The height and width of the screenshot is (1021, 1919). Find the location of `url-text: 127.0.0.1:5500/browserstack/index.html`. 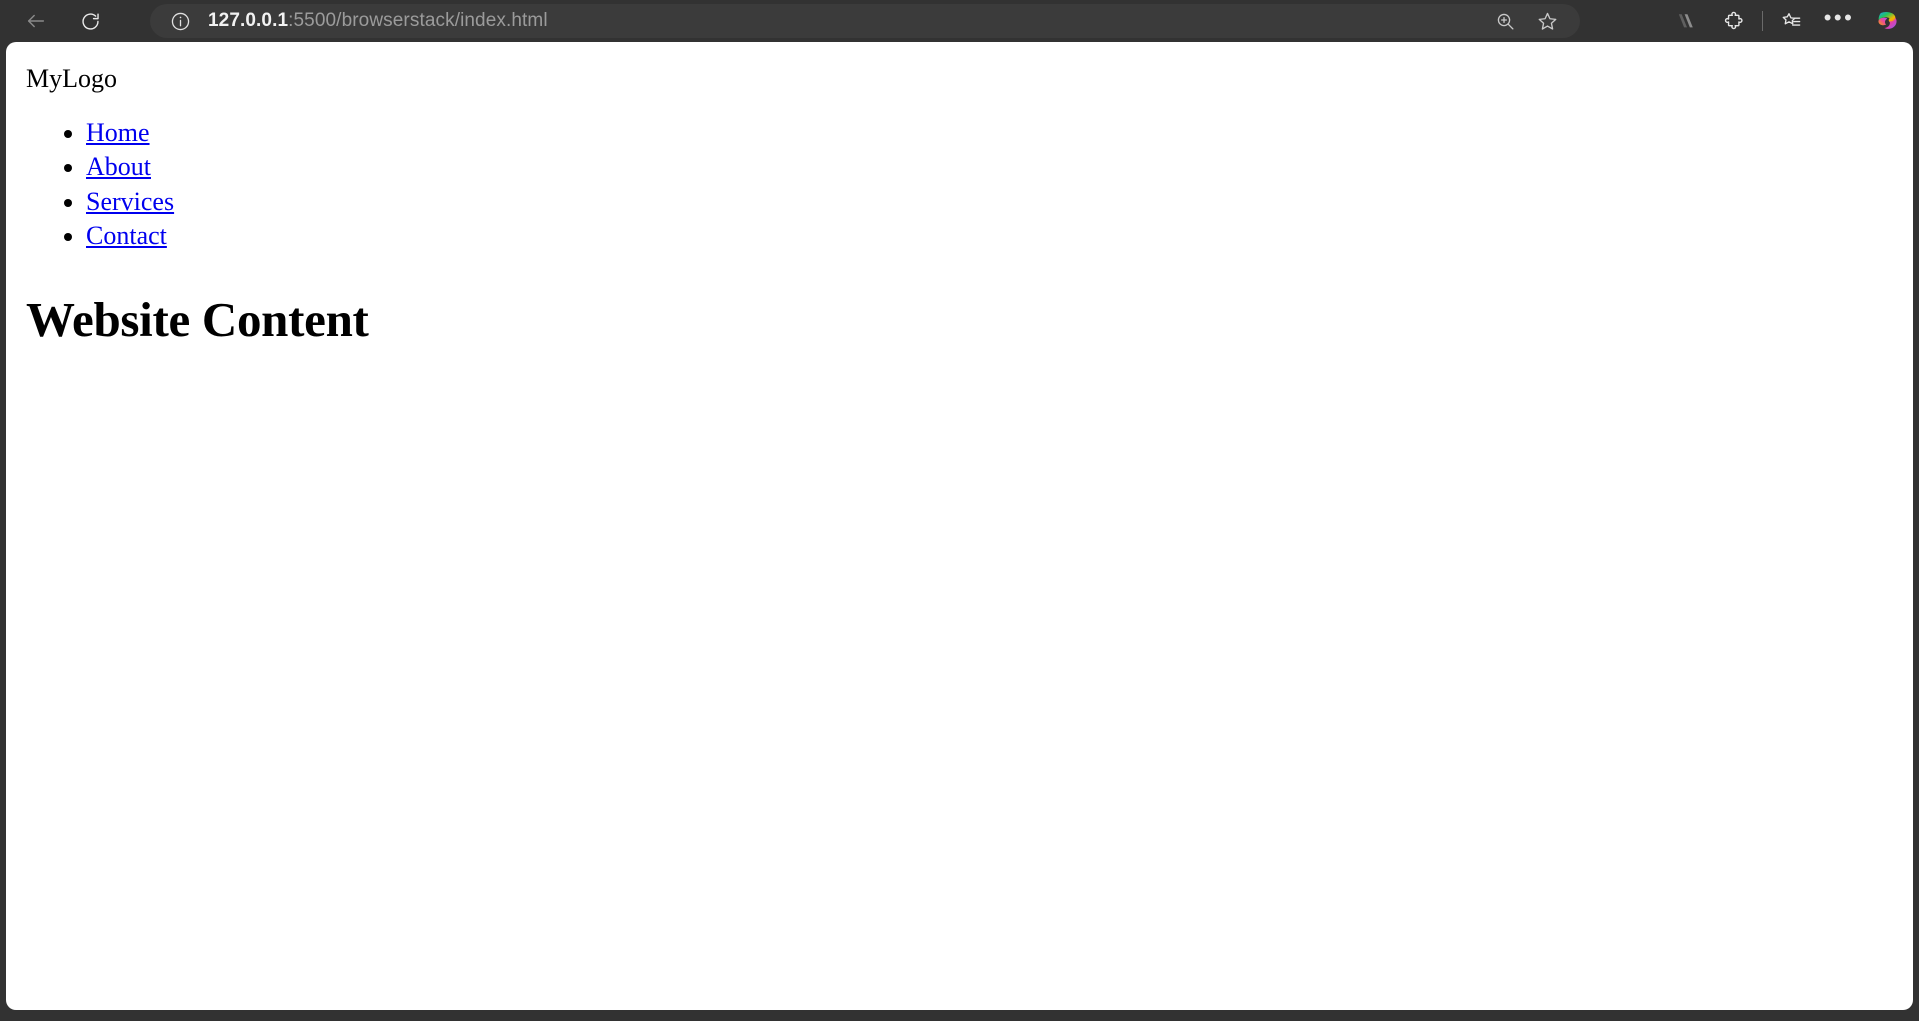

url-text: 127.0.0.1:5500/browserstack/index.html is located at coordinates (846, 21).